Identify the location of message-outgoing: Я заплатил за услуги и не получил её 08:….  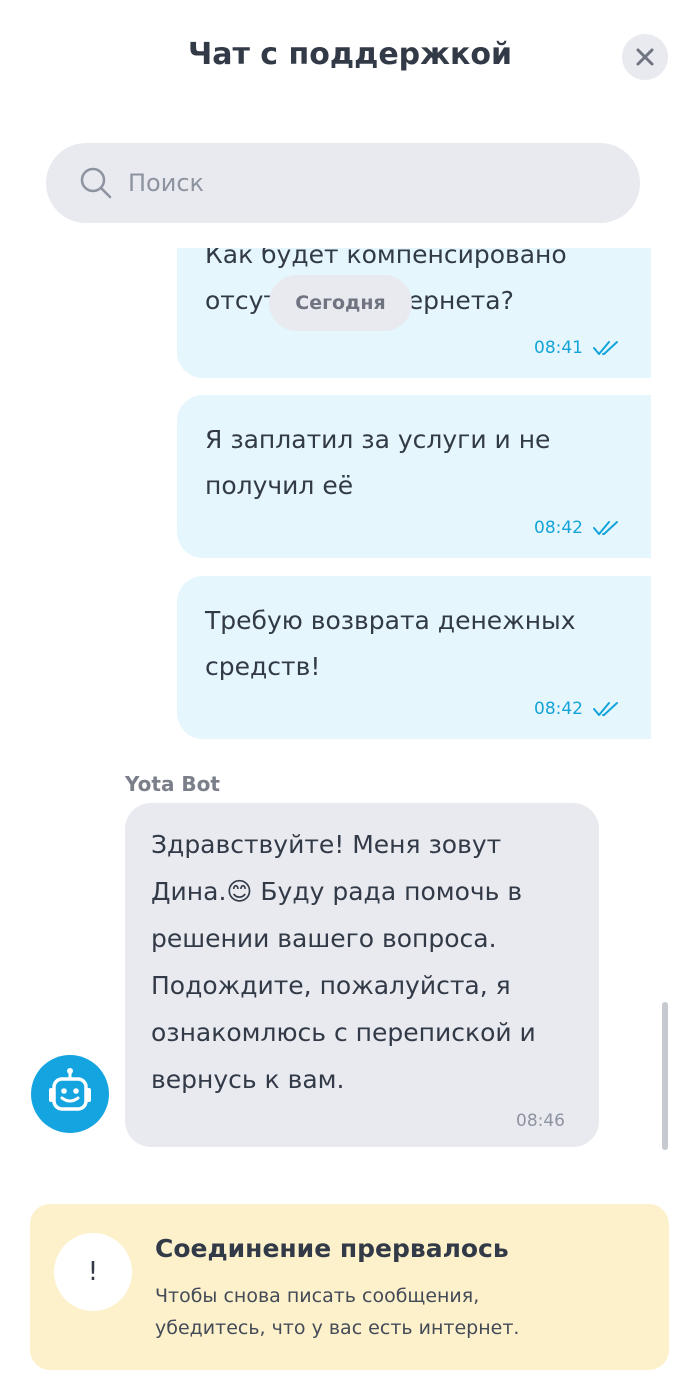
(414, 476).